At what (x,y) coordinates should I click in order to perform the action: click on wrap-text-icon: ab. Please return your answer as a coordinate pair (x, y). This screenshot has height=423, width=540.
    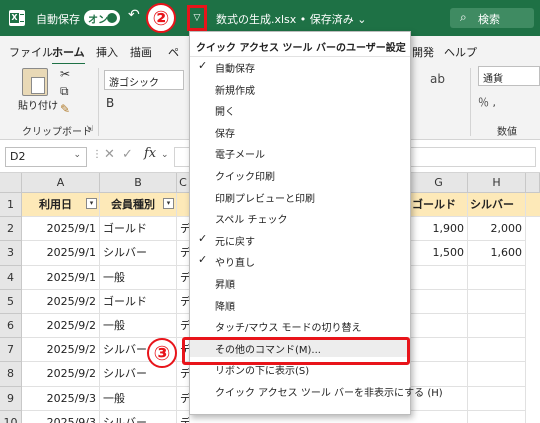
    Looking at the image, I should click on (437, 79).